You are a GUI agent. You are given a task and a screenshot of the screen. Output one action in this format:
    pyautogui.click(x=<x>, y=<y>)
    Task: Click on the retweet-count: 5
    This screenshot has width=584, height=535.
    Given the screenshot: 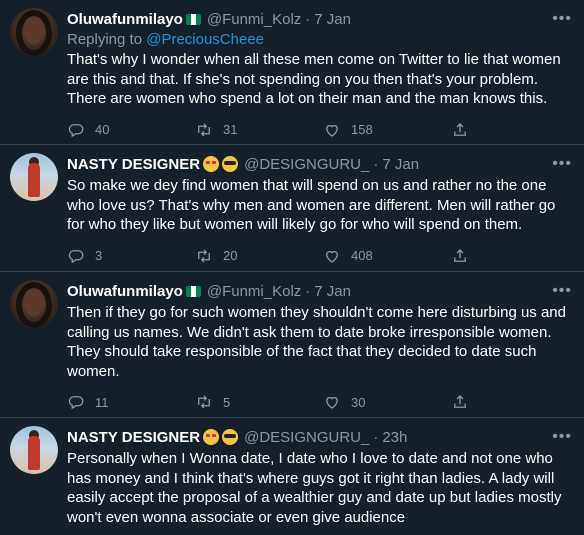 What is the action you would take?
    pyautogui.click(x=227, y=402)
    